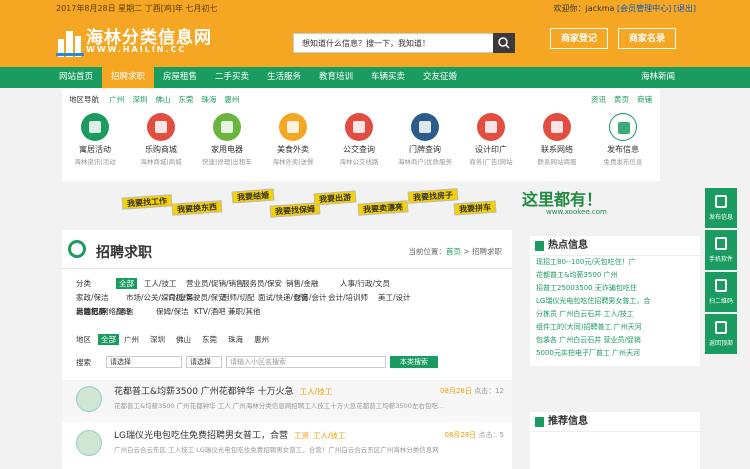 The width and height of the screenshot is (750, 469). I want to click on category-item-5: 门牌查询 海林商户|优质服务, so click(425, 139).